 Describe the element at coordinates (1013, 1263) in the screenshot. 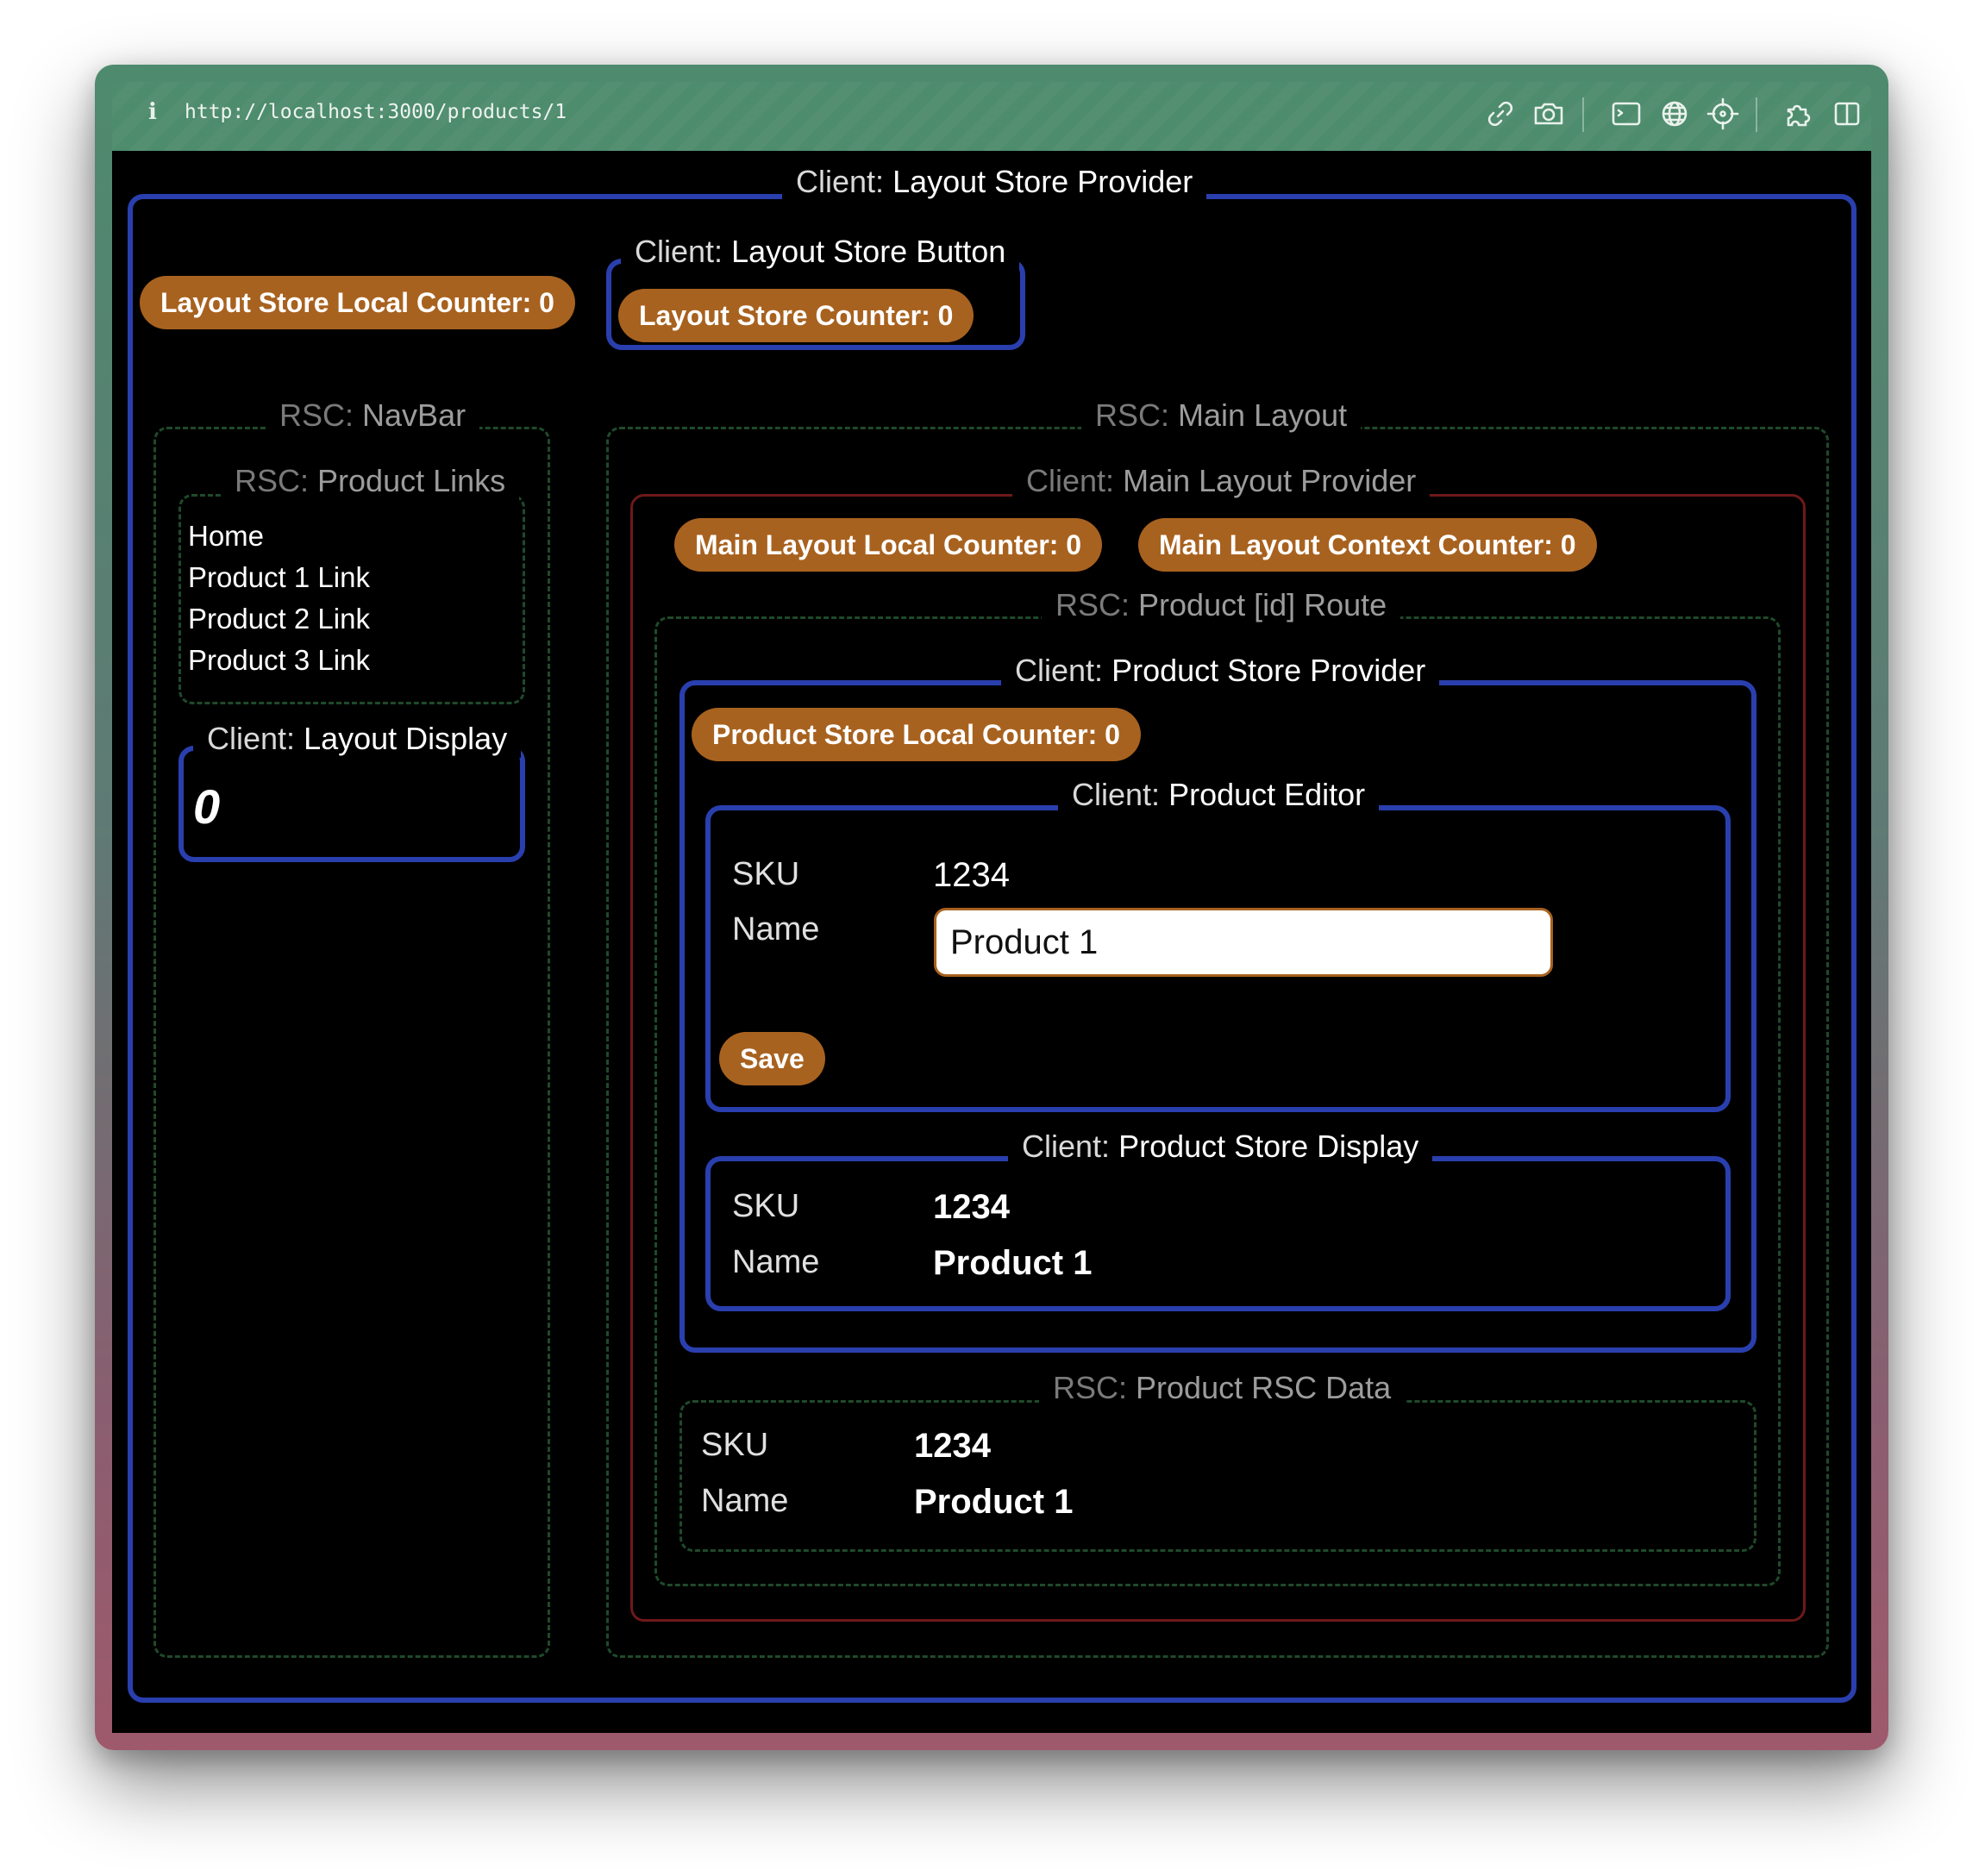

I see `store-display-name-value: Product 1` at that location.